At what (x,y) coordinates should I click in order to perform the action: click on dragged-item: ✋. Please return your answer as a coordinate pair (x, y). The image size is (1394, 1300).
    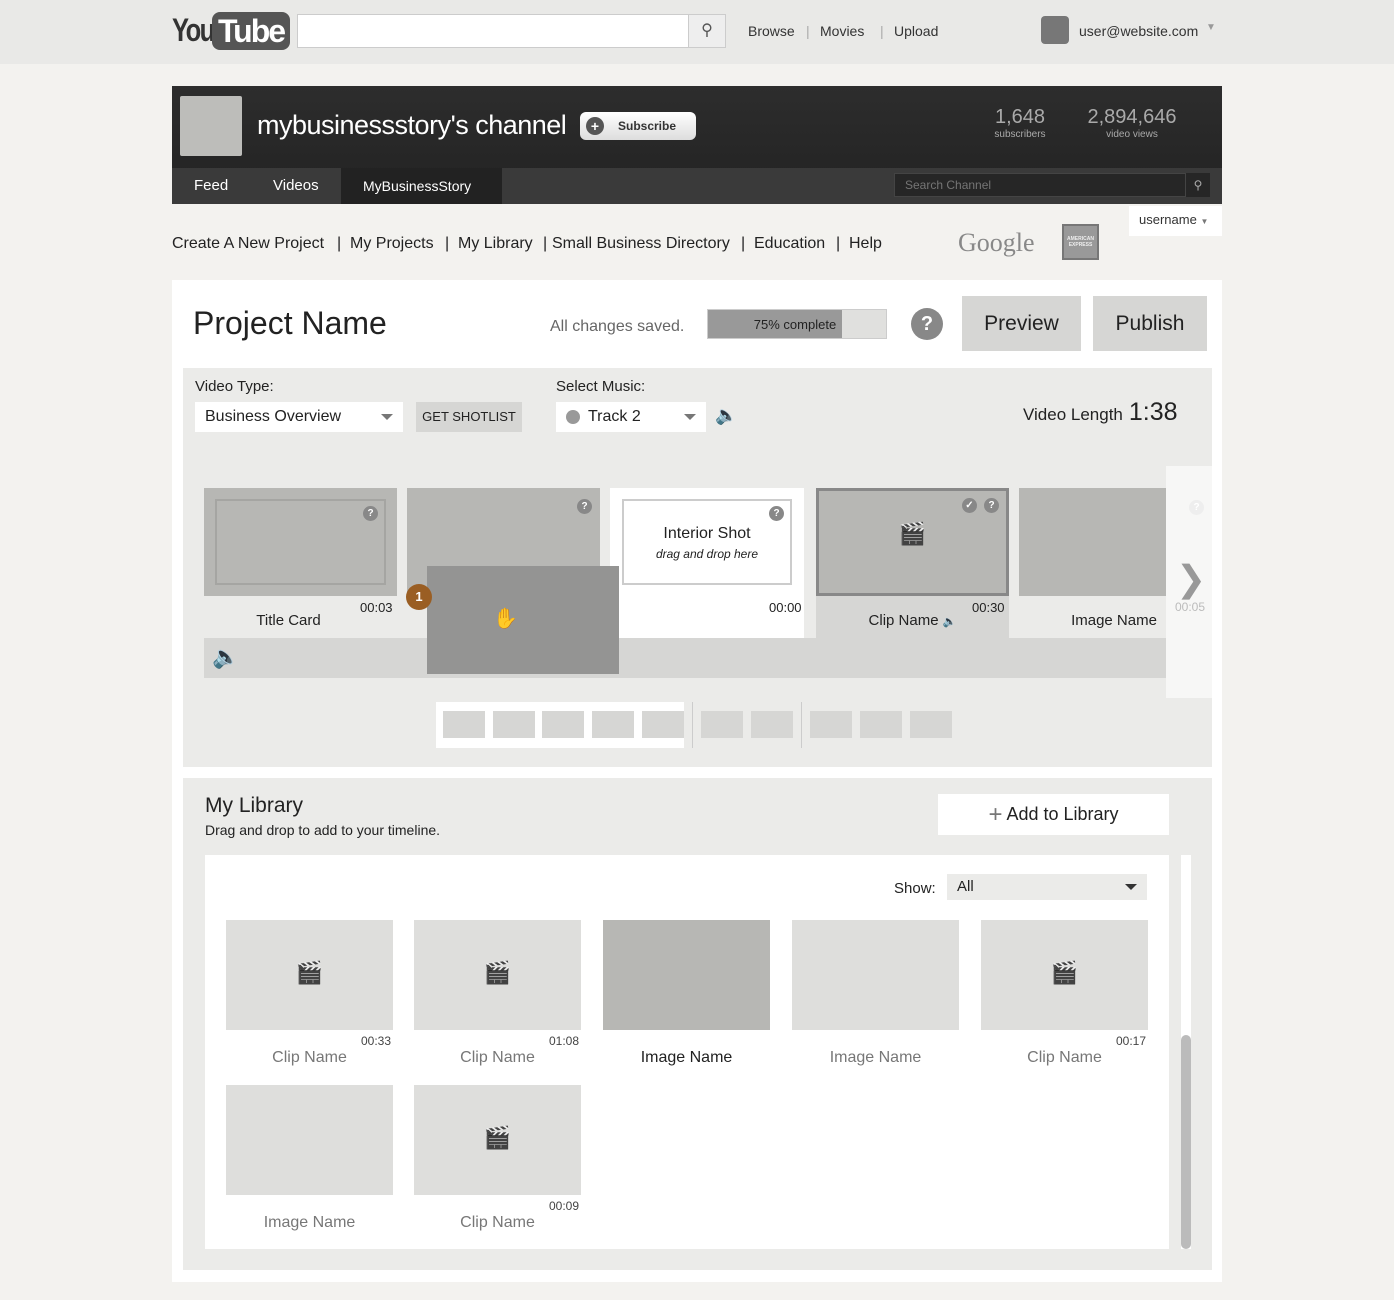
    Looking at the image, I should click on (523, 620).